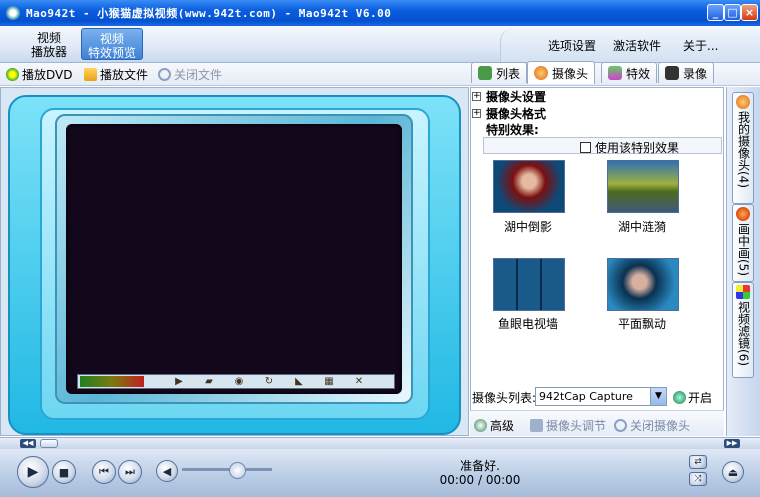 This screenshot has height=497, width=760. I want to click on fisheye-tv-wall-label: 鱼眼电视墙, so click(527, 324).